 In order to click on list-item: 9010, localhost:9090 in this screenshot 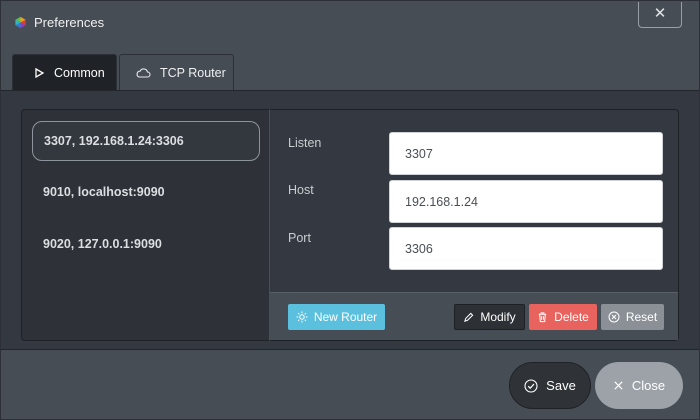, I will do `click(146, 192)`.